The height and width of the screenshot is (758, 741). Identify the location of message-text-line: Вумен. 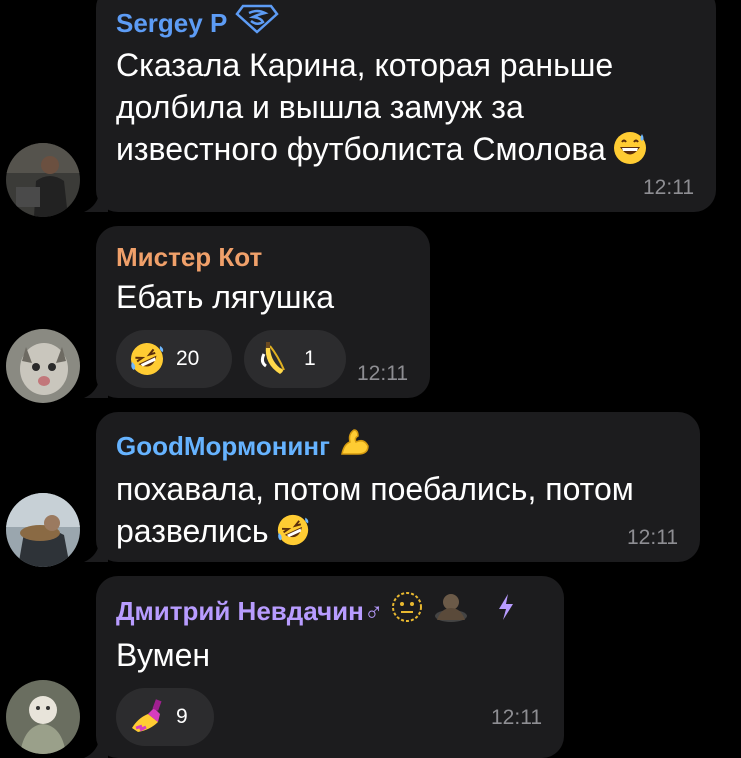
(163, 655).